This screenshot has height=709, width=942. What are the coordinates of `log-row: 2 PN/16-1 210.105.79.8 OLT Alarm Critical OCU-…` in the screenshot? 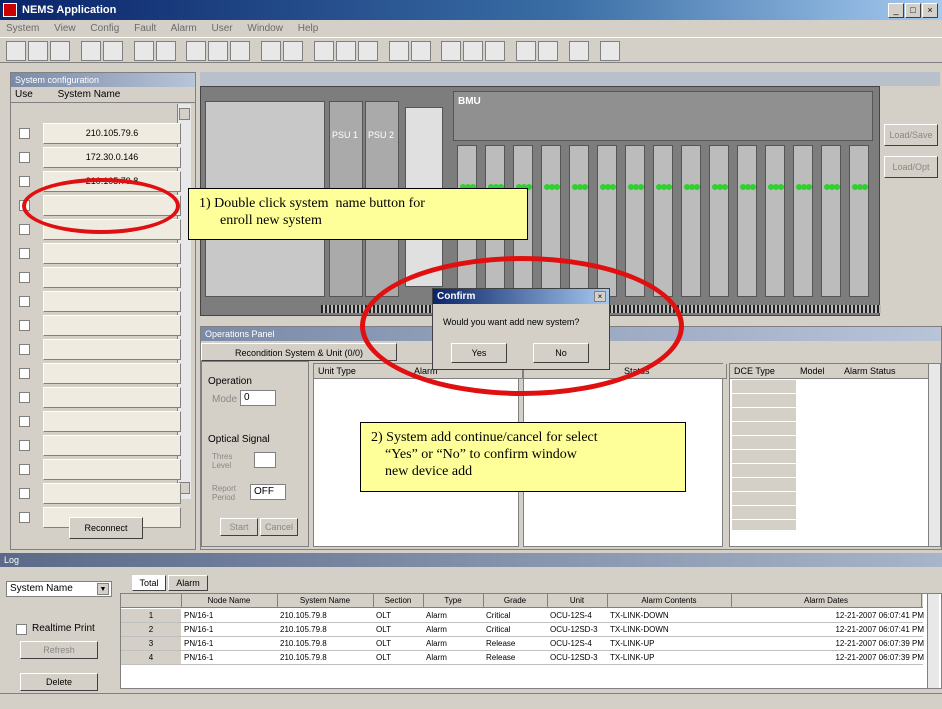 It's located at (522, 630).